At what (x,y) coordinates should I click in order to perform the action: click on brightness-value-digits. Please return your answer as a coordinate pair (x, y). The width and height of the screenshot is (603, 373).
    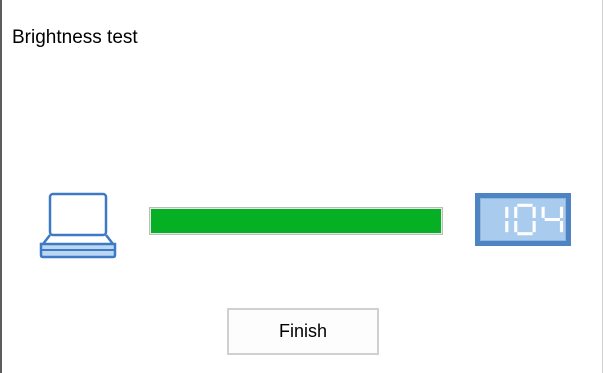
    Looking at the image, I should click on (534, 219).